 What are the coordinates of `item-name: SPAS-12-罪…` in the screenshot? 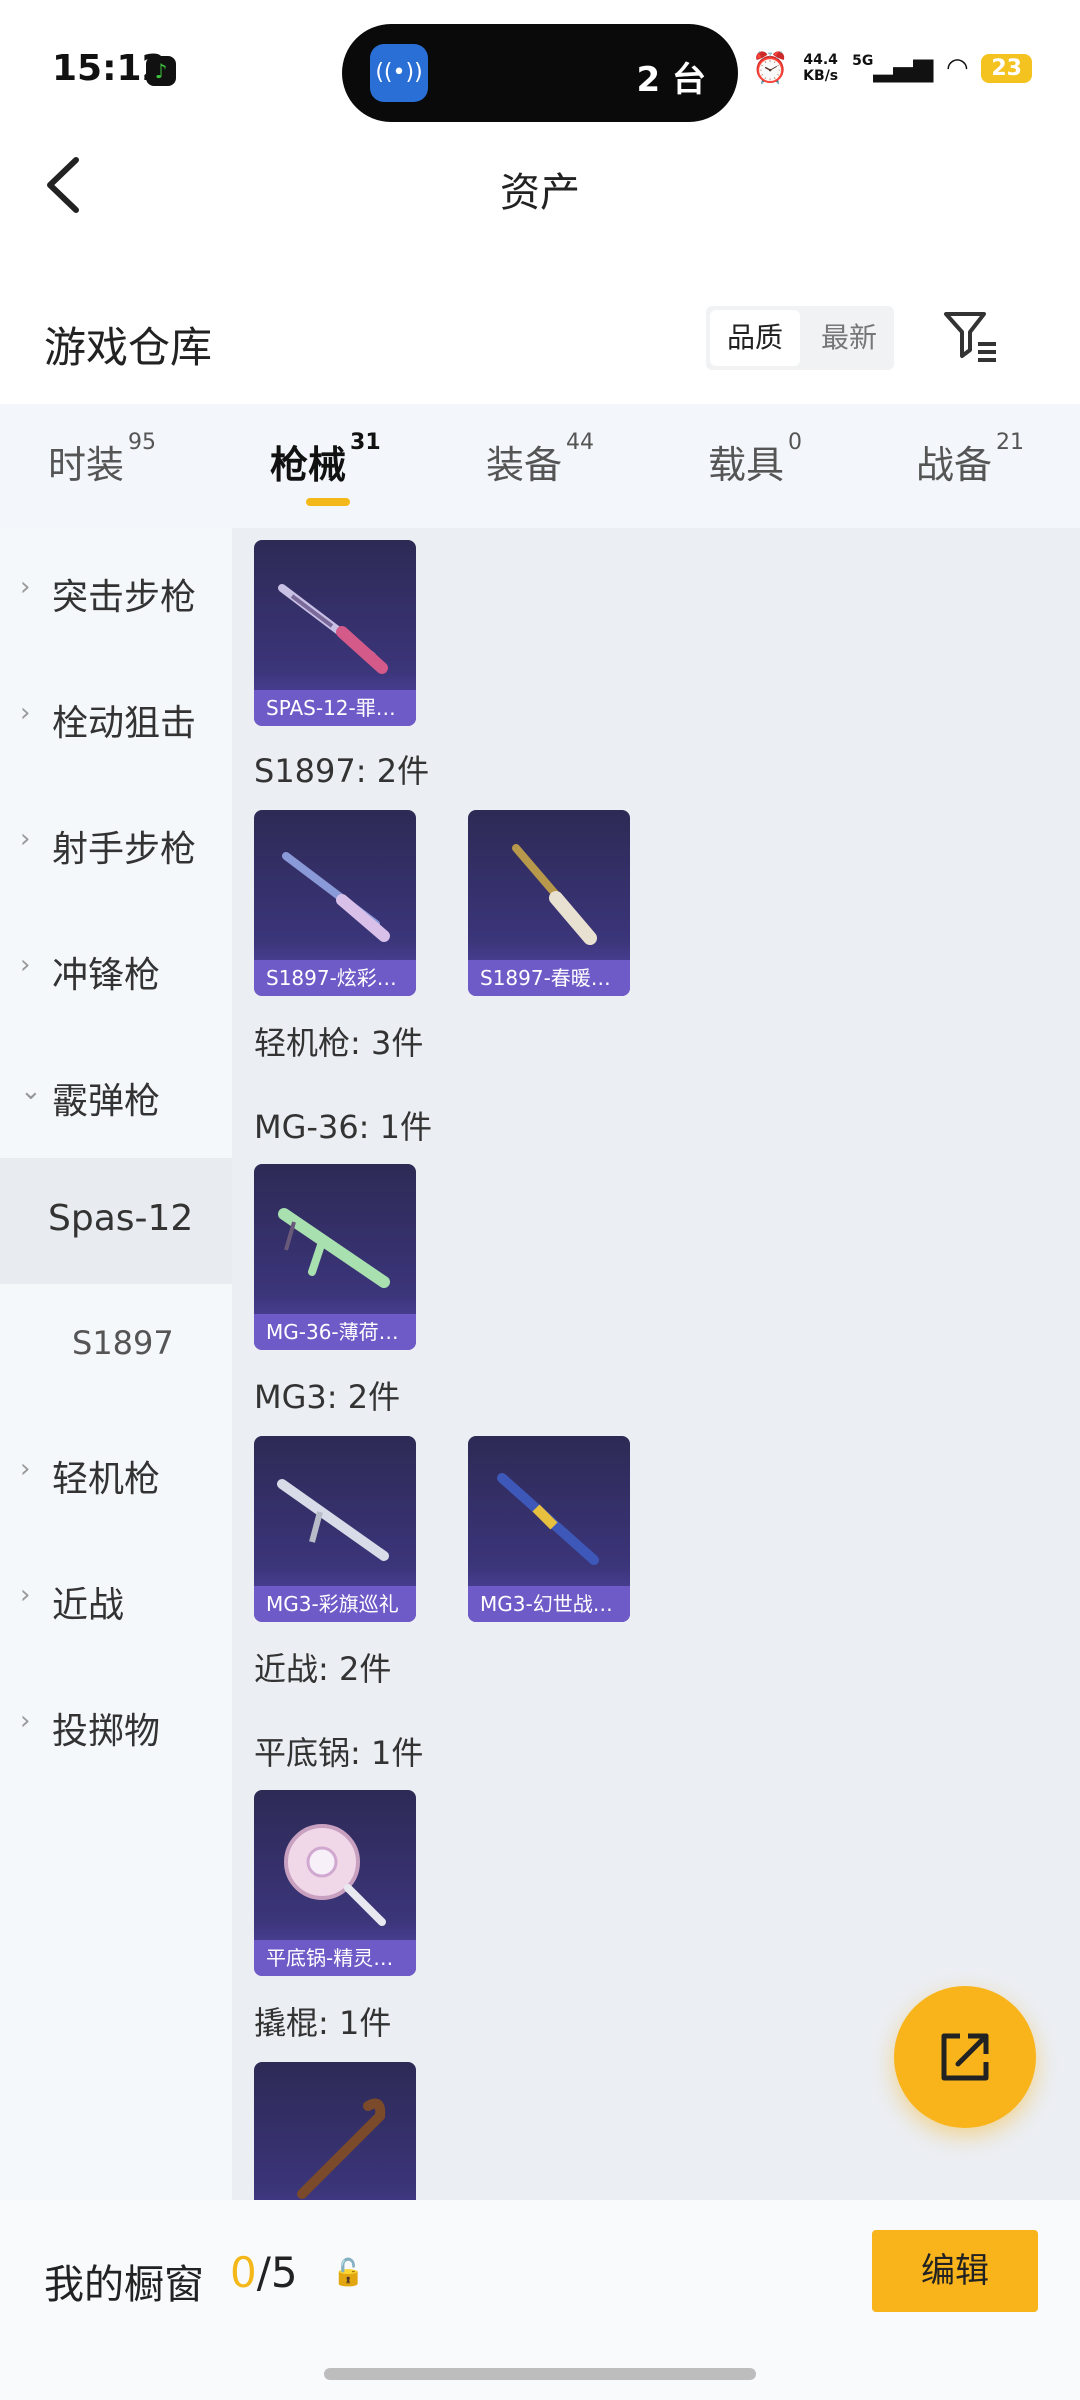 It's located at (335, 708).